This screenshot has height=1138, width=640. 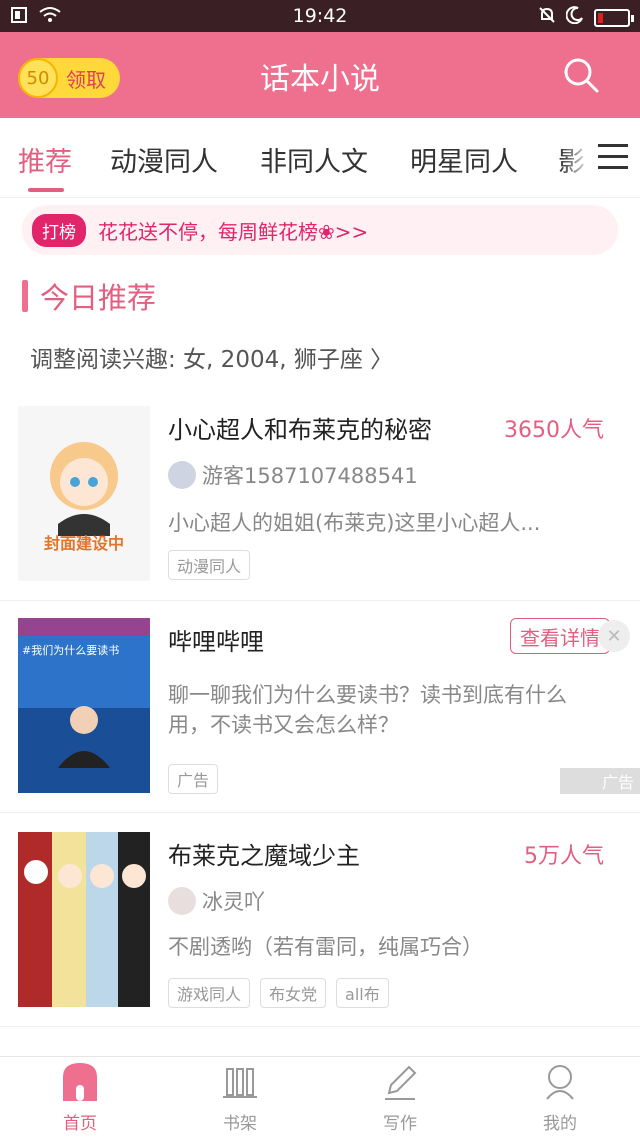 What do you see at coordinates (314, 159) in the screenshot?
I see `tab-original: 非同人文` at bounding box center [314, 159].